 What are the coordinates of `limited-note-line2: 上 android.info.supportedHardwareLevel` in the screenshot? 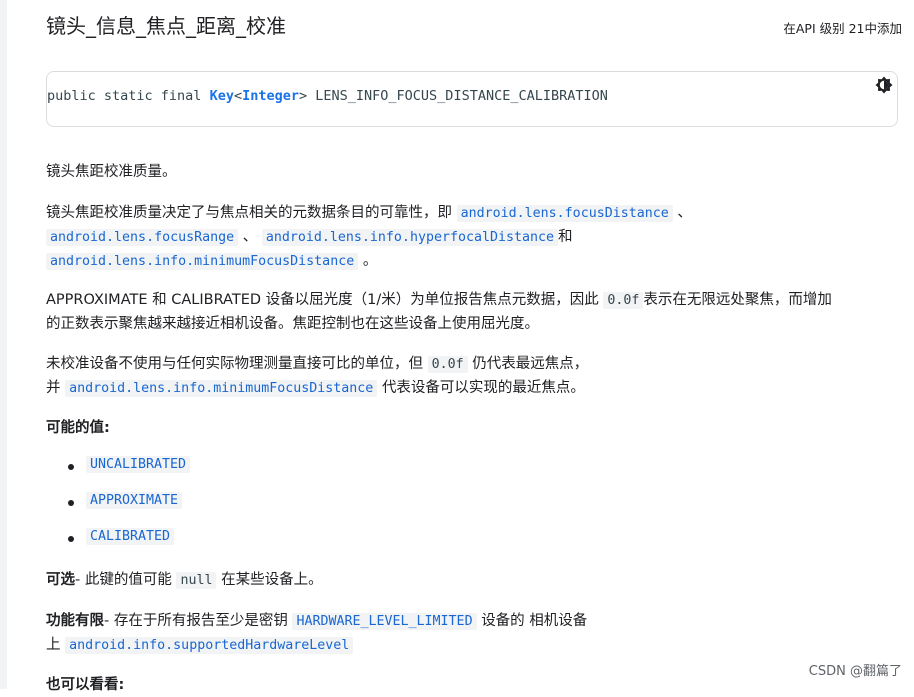 It's located at (200, 645).